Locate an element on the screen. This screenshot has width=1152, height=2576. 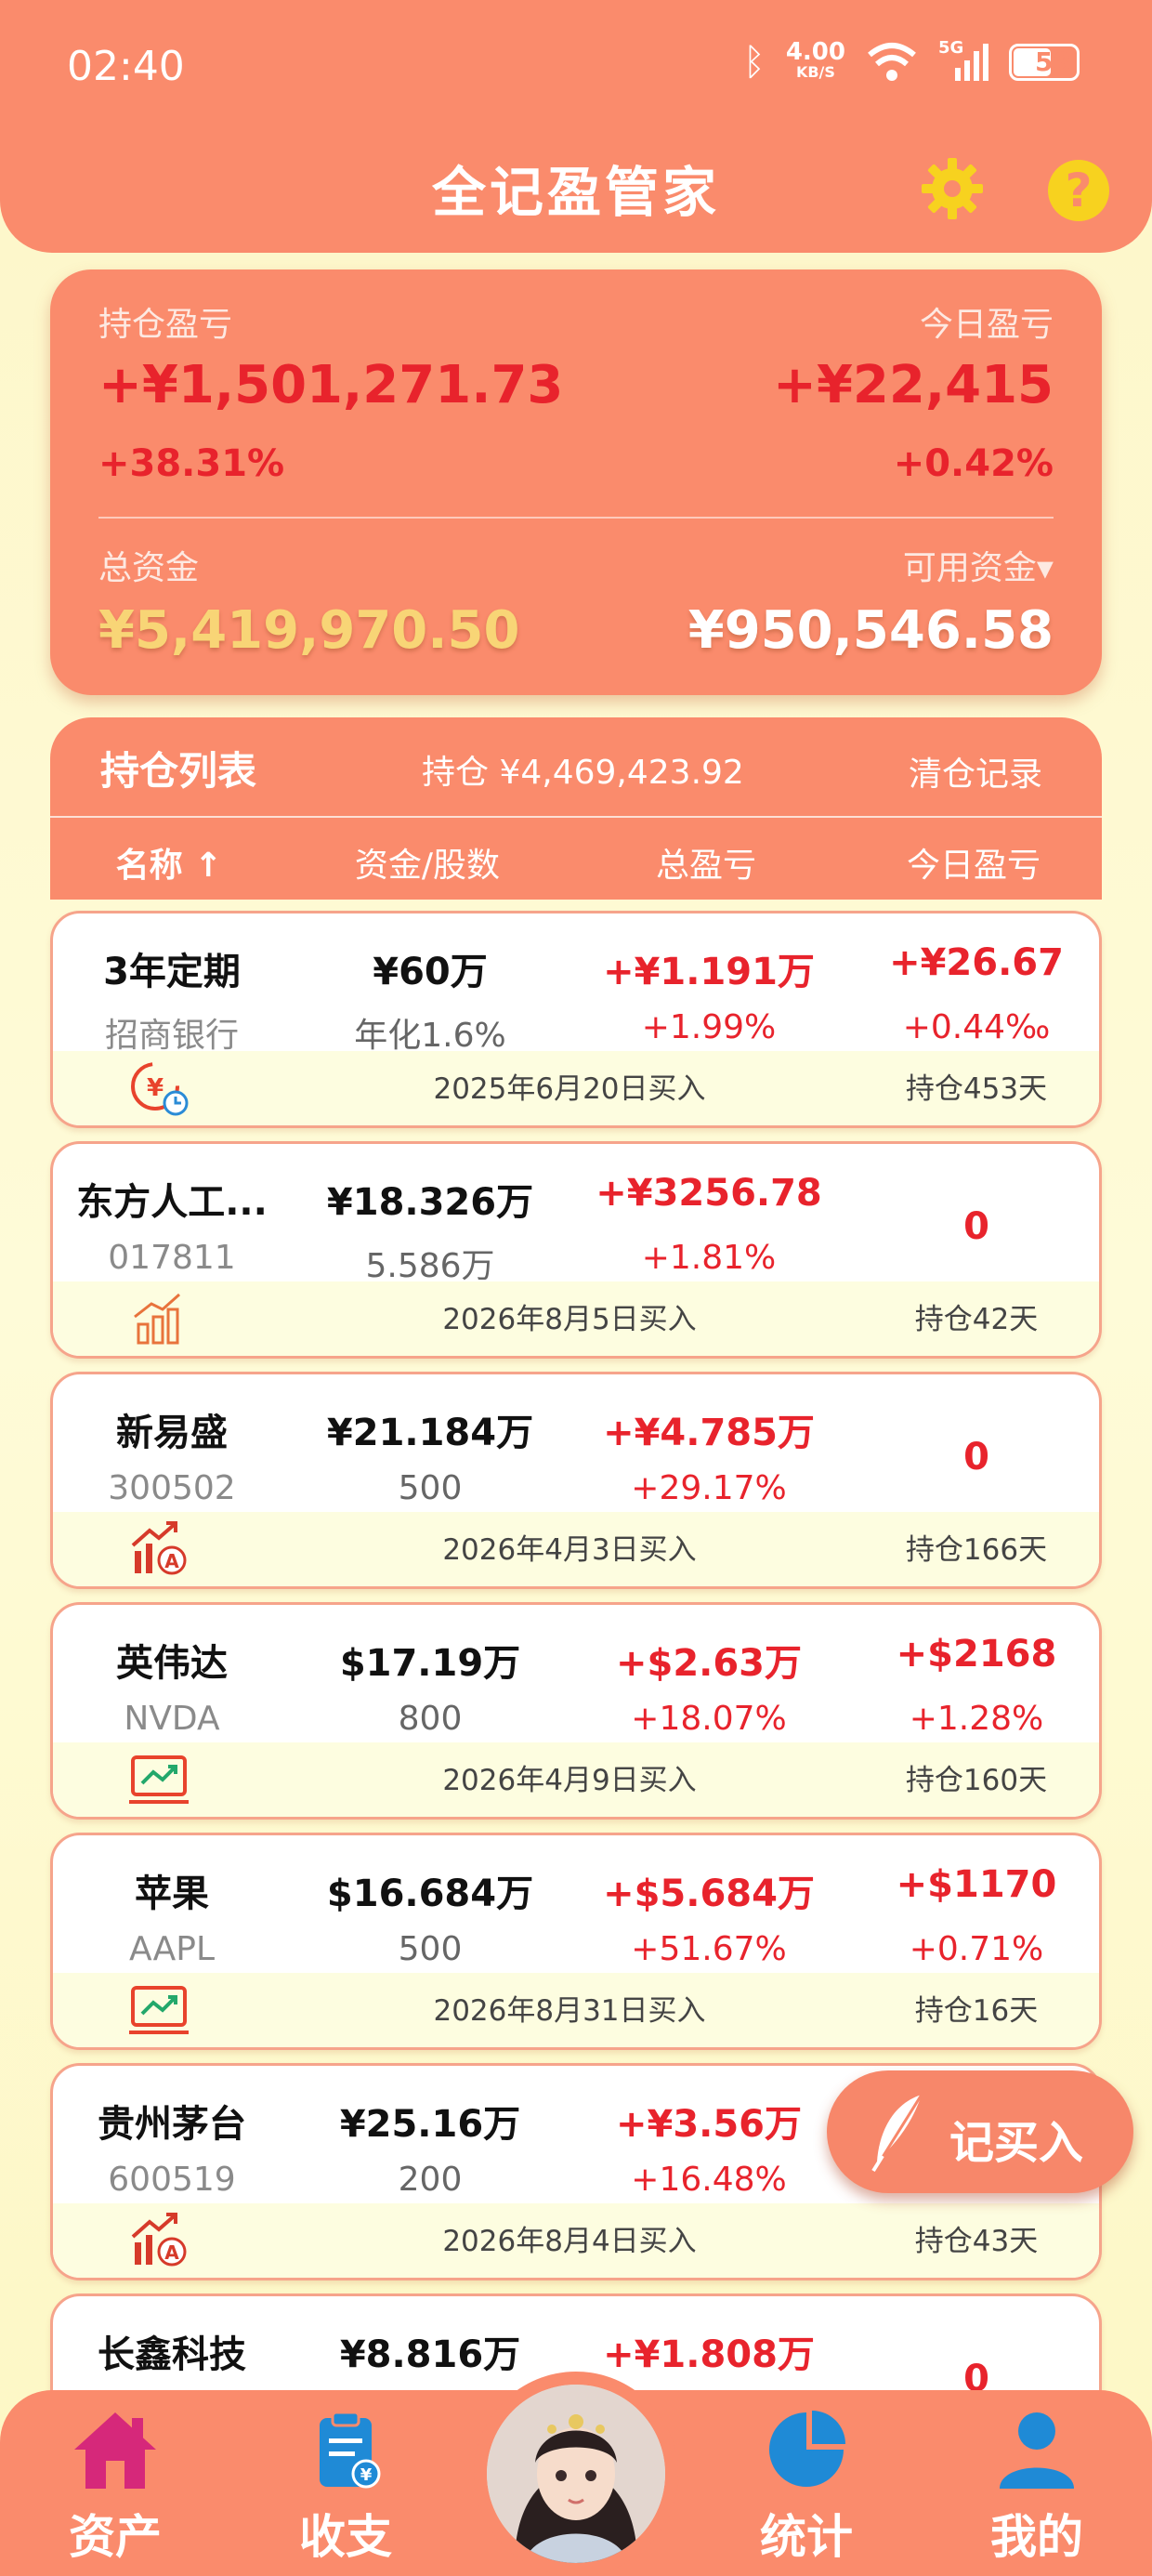
holding-today-pnl: +¥26.67 is located at coordinates (976, 962).